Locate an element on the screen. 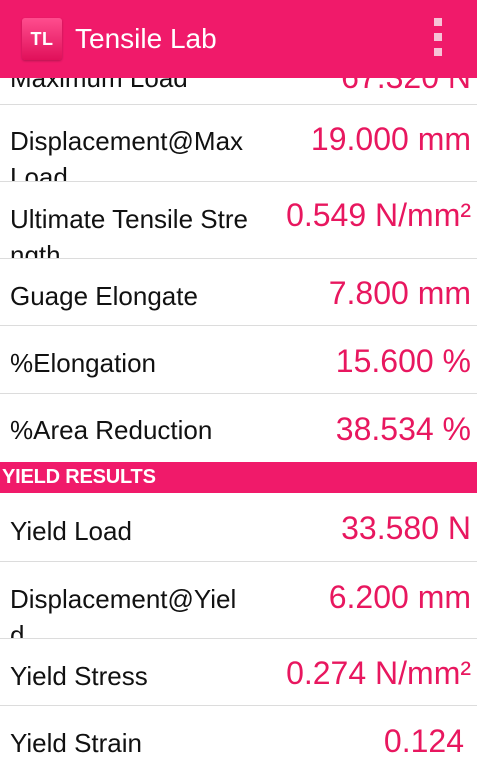 The image size is (477, 758). result-label: Guage Elongate is located at coordinates (104, 296).